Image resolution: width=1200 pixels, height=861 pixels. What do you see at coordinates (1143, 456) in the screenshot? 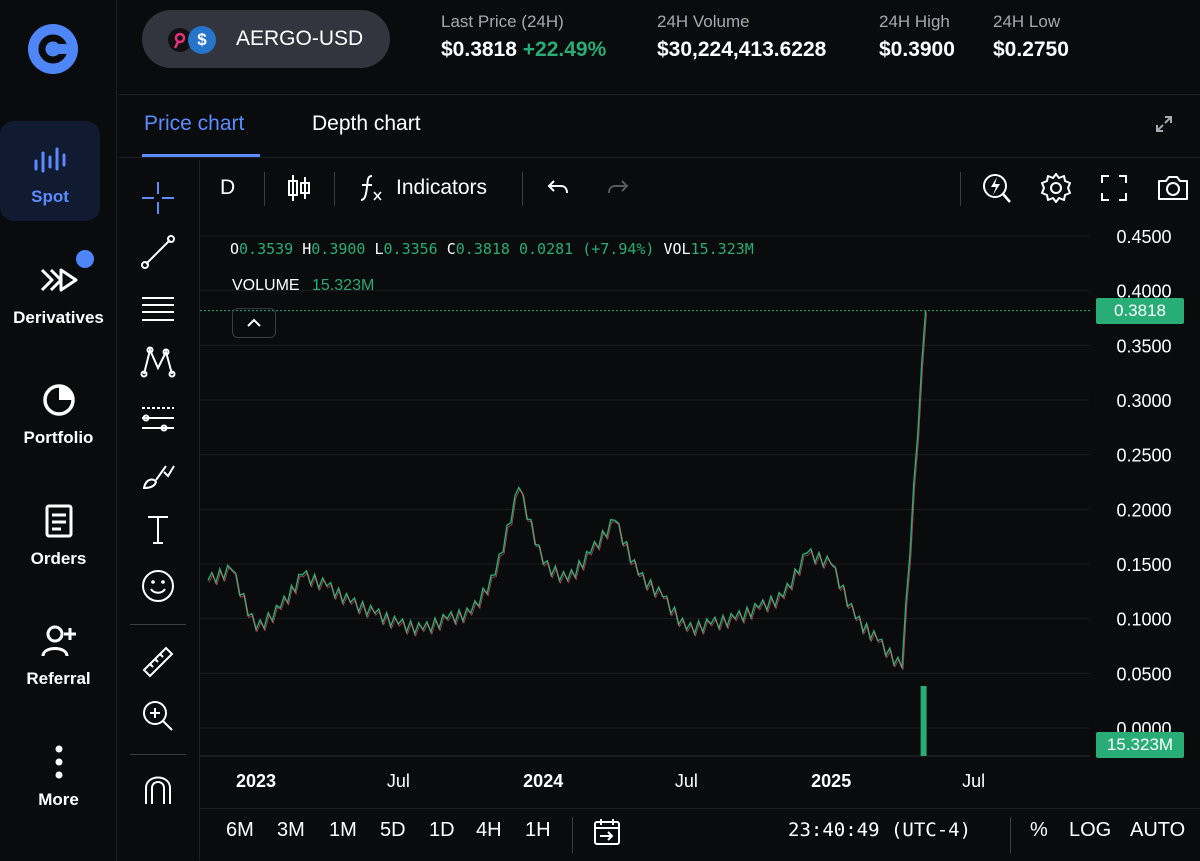
I see `y-tick-label: 0.2500` at bounding box center [1143, 456].